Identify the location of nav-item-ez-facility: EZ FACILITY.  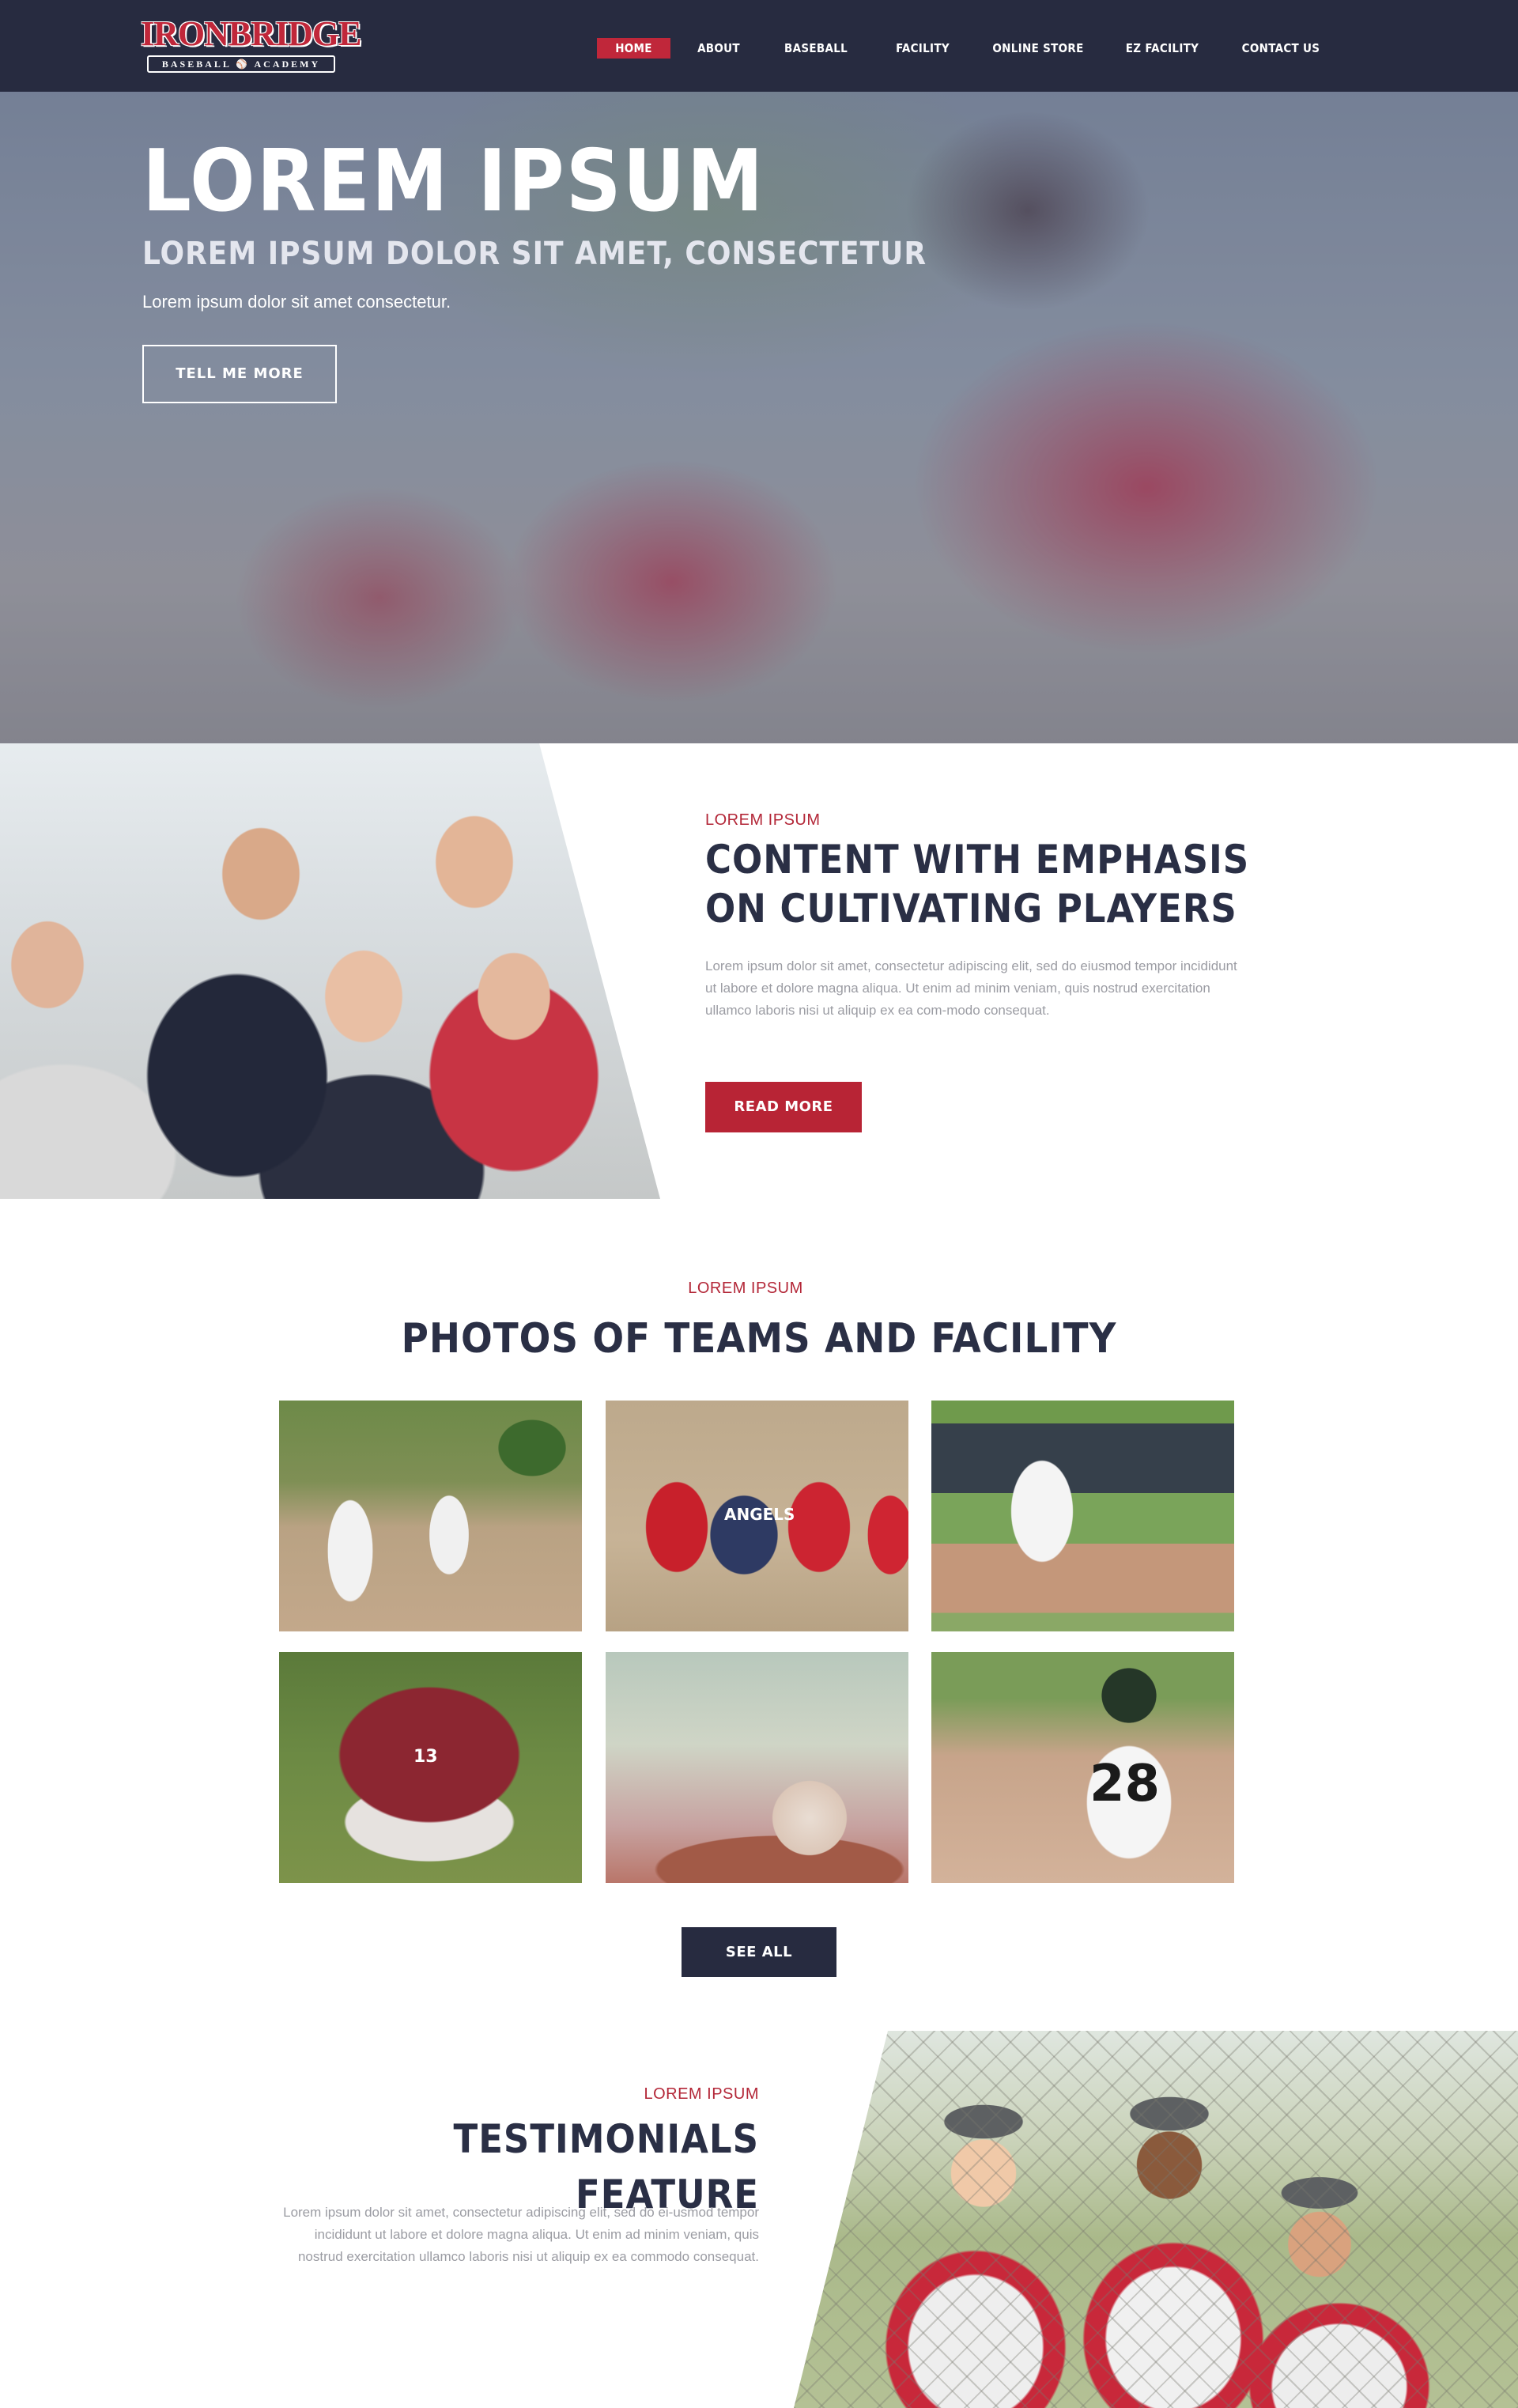
(1162, 48).